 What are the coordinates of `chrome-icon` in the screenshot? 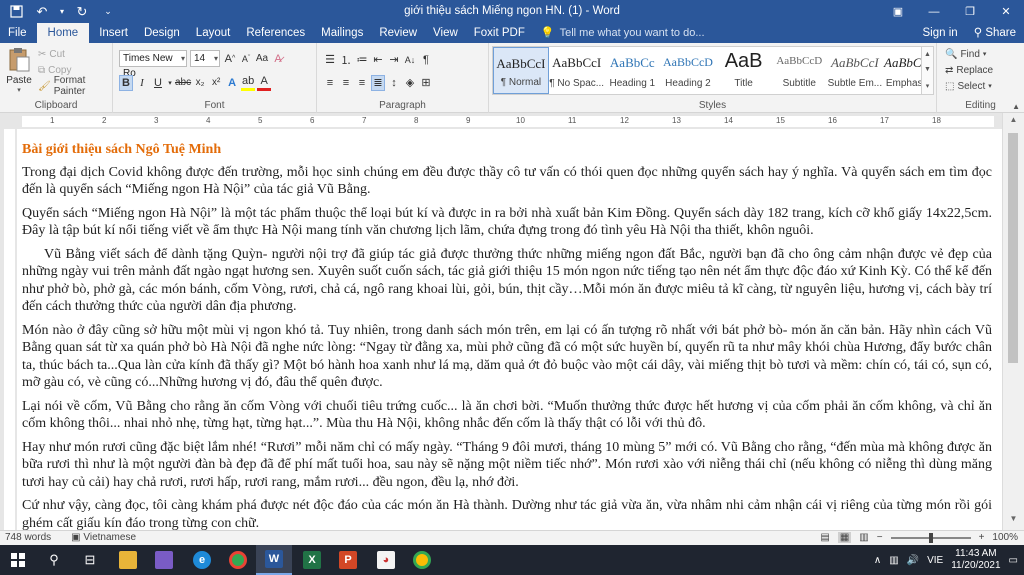 It's located at (238, 560).